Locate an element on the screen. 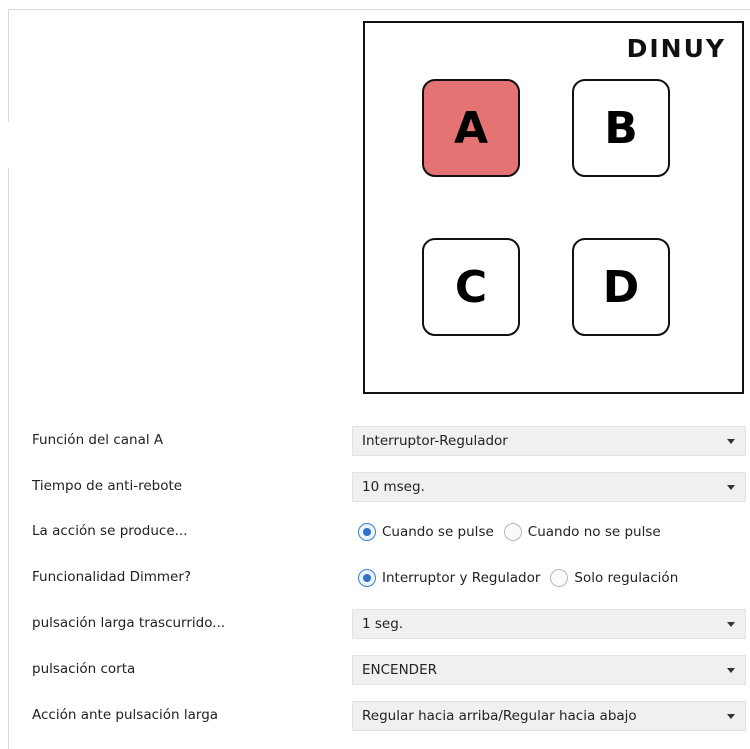 The height and width of the screenshot is (749, 750). select-value: Interruptor-Regulador is located at coordinates (435, 441).